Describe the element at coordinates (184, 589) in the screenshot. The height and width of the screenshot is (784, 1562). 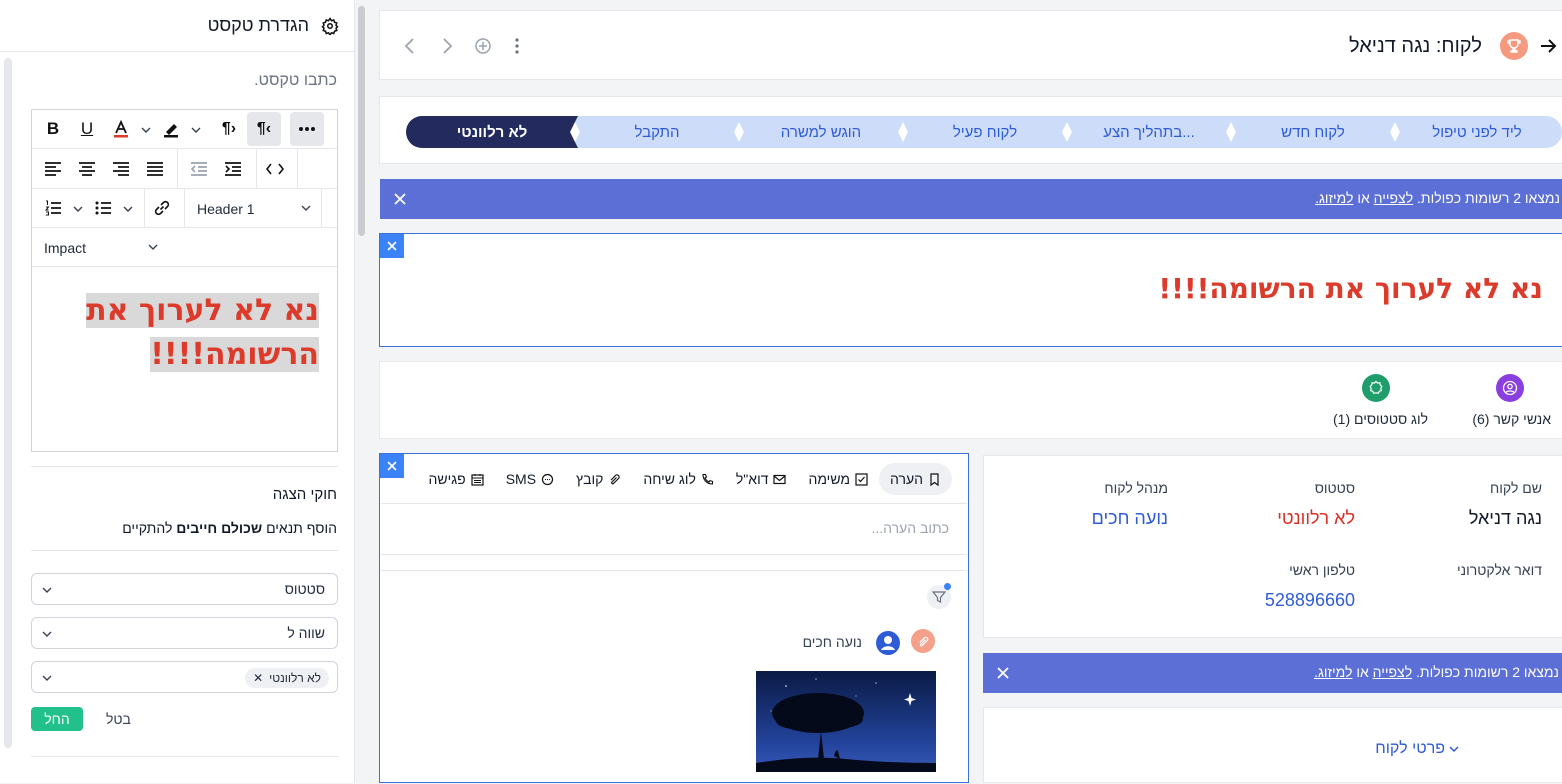
I see `condition-field-select: סטטוס` at that location.